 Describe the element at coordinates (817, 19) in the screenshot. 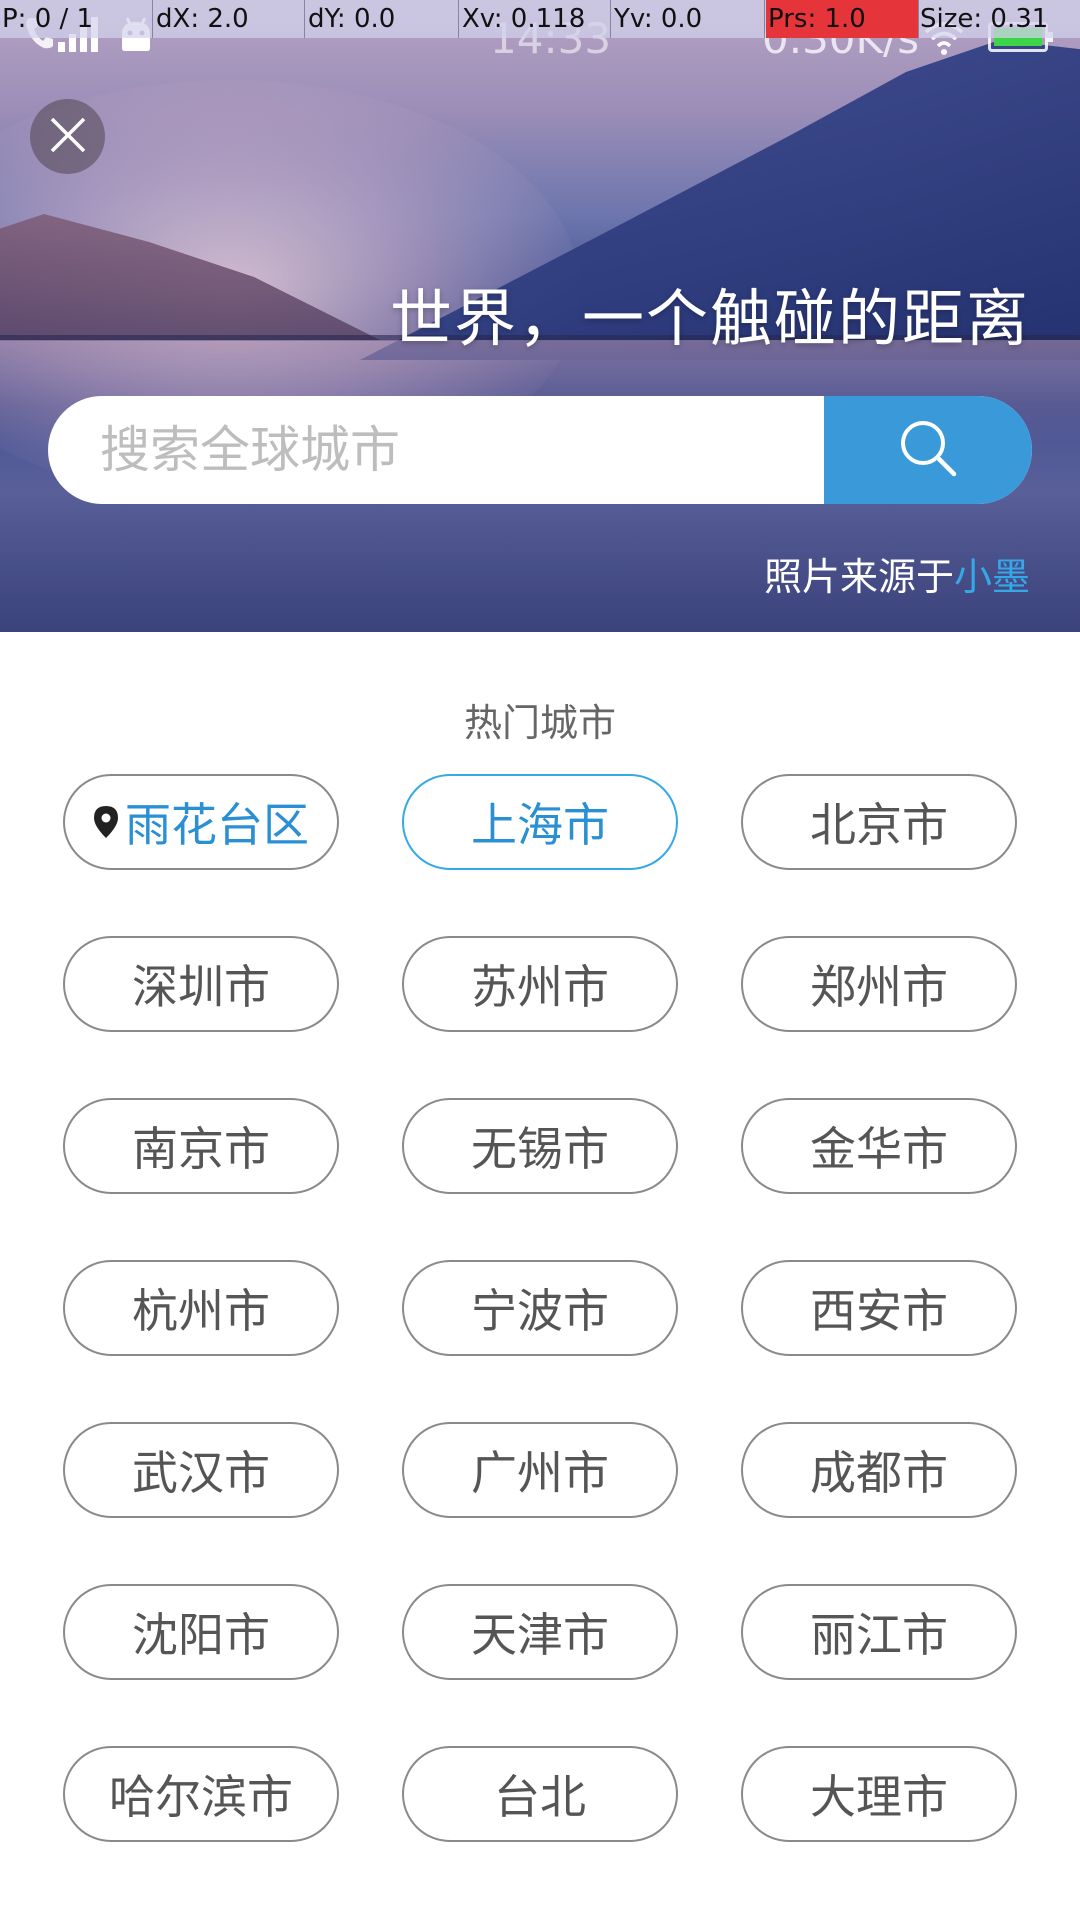

I see `debug-pressure: Prs: 1.0` at that location.